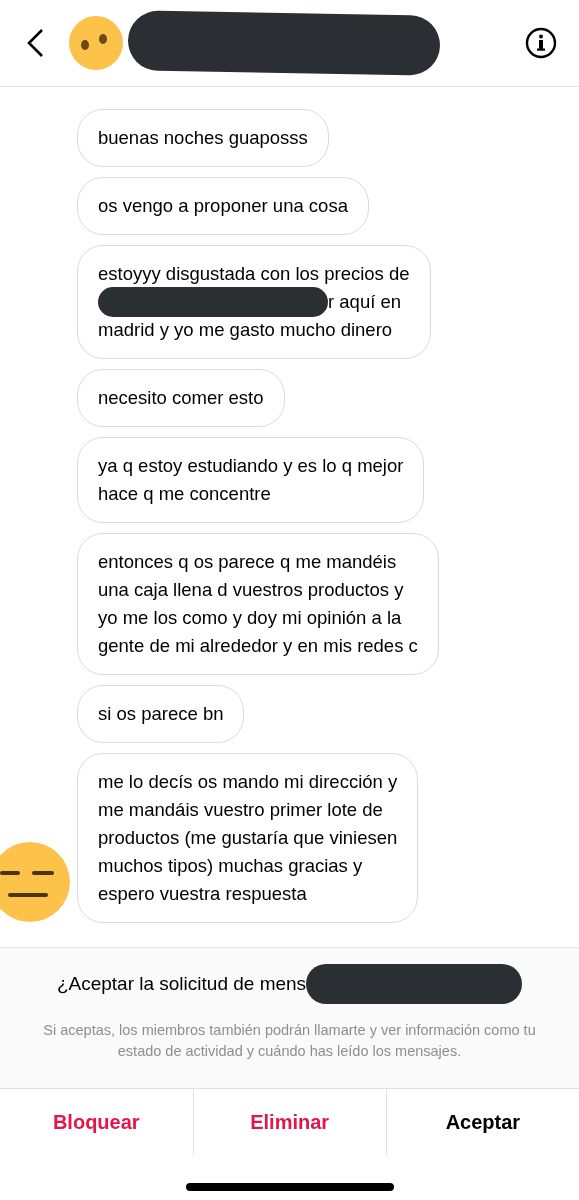  What do you see at coordinates (289, 1041) in the screenshot?
I see `request-note: Si aceptas, los miembros también podrán llamarte y ver información como tu estado de actividad y cuándo has leído los mensajes.` at bounding box center [289, 1041].